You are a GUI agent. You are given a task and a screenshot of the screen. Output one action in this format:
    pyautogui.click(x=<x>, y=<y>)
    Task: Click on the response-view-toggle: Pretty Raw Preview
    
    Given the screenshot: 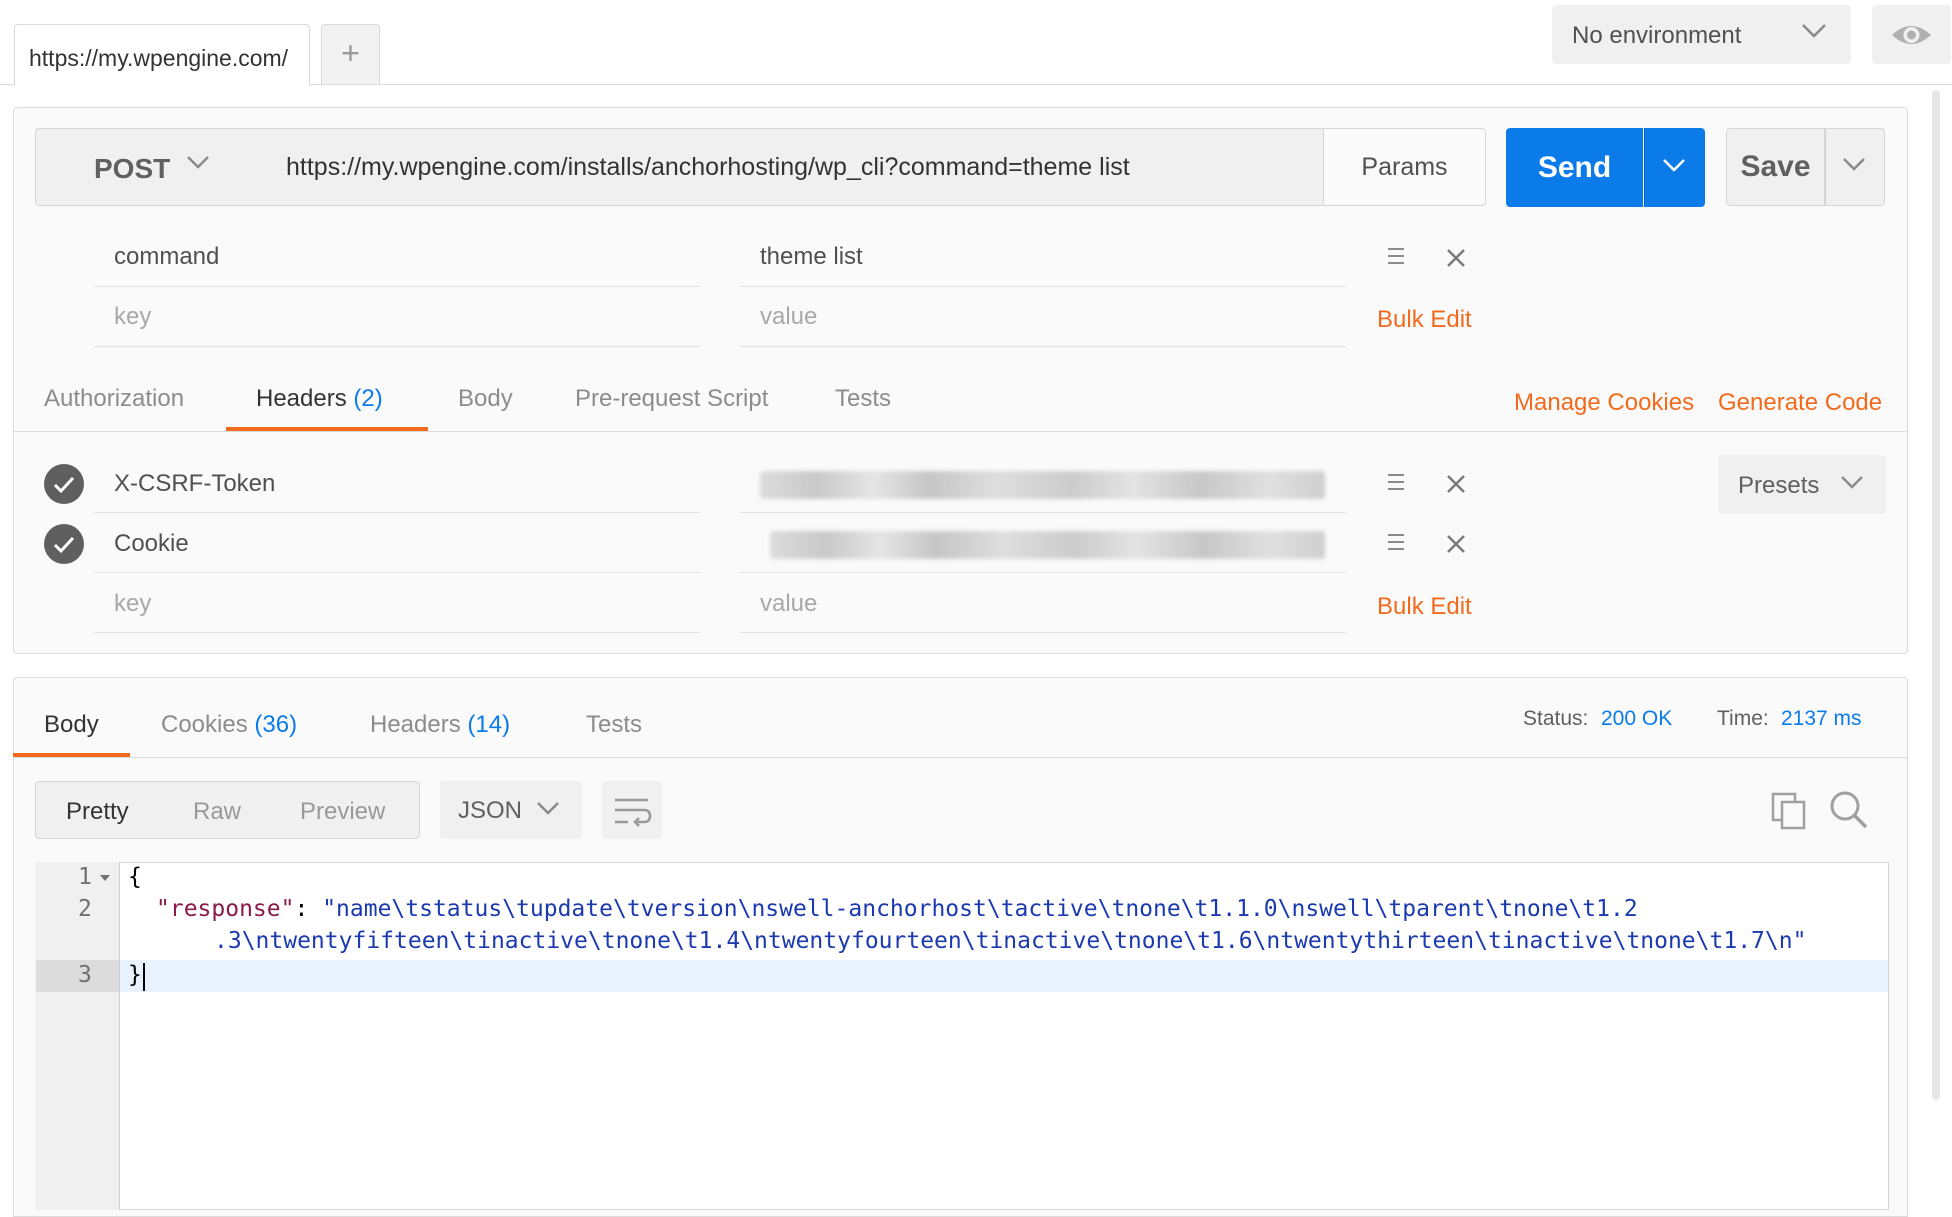 What is the action you would take?
    pyautogui.click(x=227, y=810)
    